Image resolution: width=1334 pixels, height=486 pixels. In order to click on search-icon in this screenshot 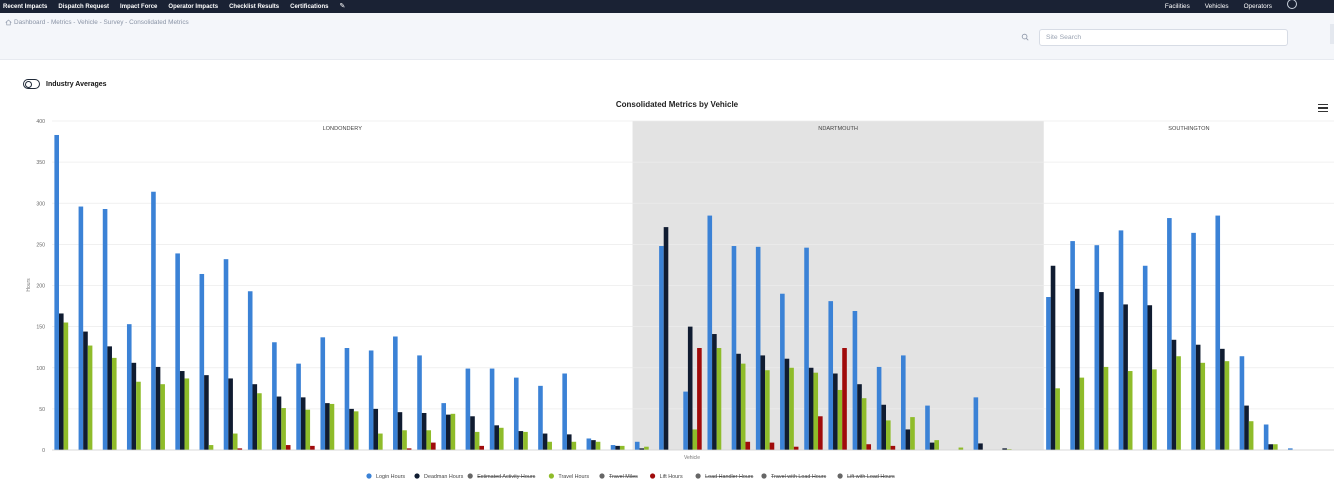, I will do `click(1025, 37)`.